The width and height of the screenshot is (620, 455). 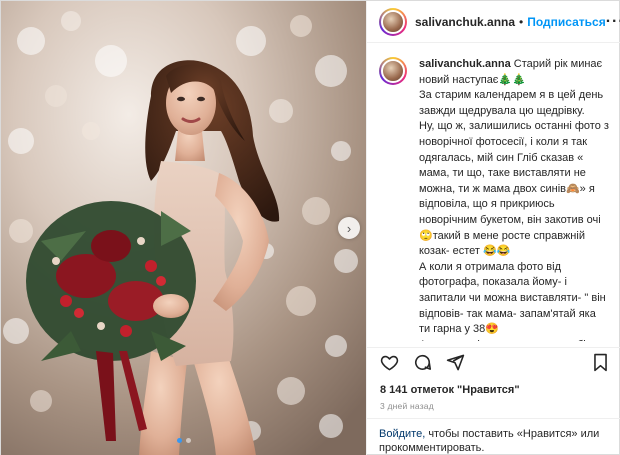 What do you see at coordinates (393, 71) in the screenshot?
I see `caption-avatar` at bounding box center [393, 71].